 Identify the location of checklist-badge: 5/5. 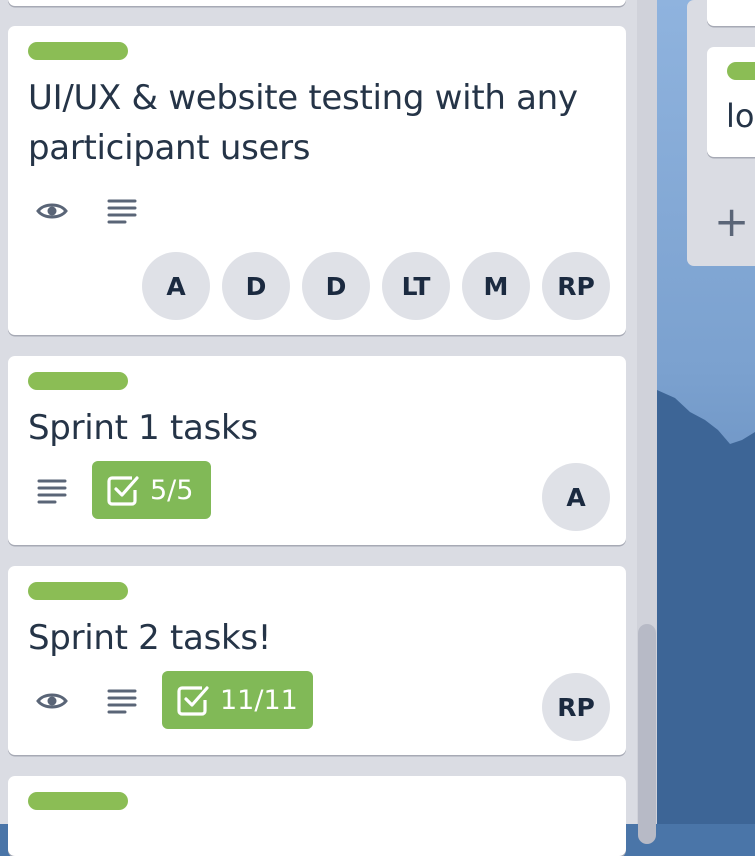
(151, 490).